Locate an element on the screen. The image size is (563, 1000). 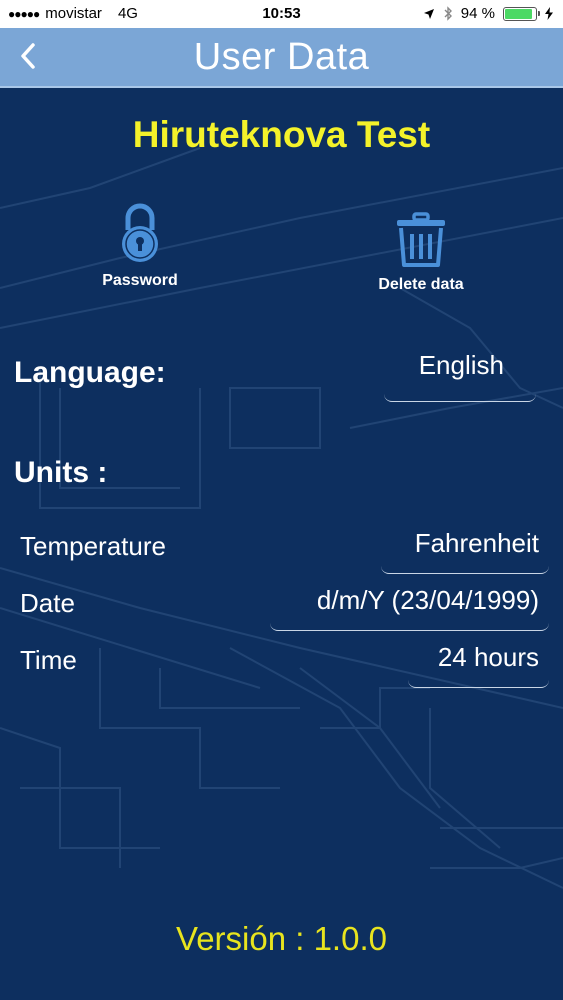
page-title: User Data is located at coordinates (281, 57).